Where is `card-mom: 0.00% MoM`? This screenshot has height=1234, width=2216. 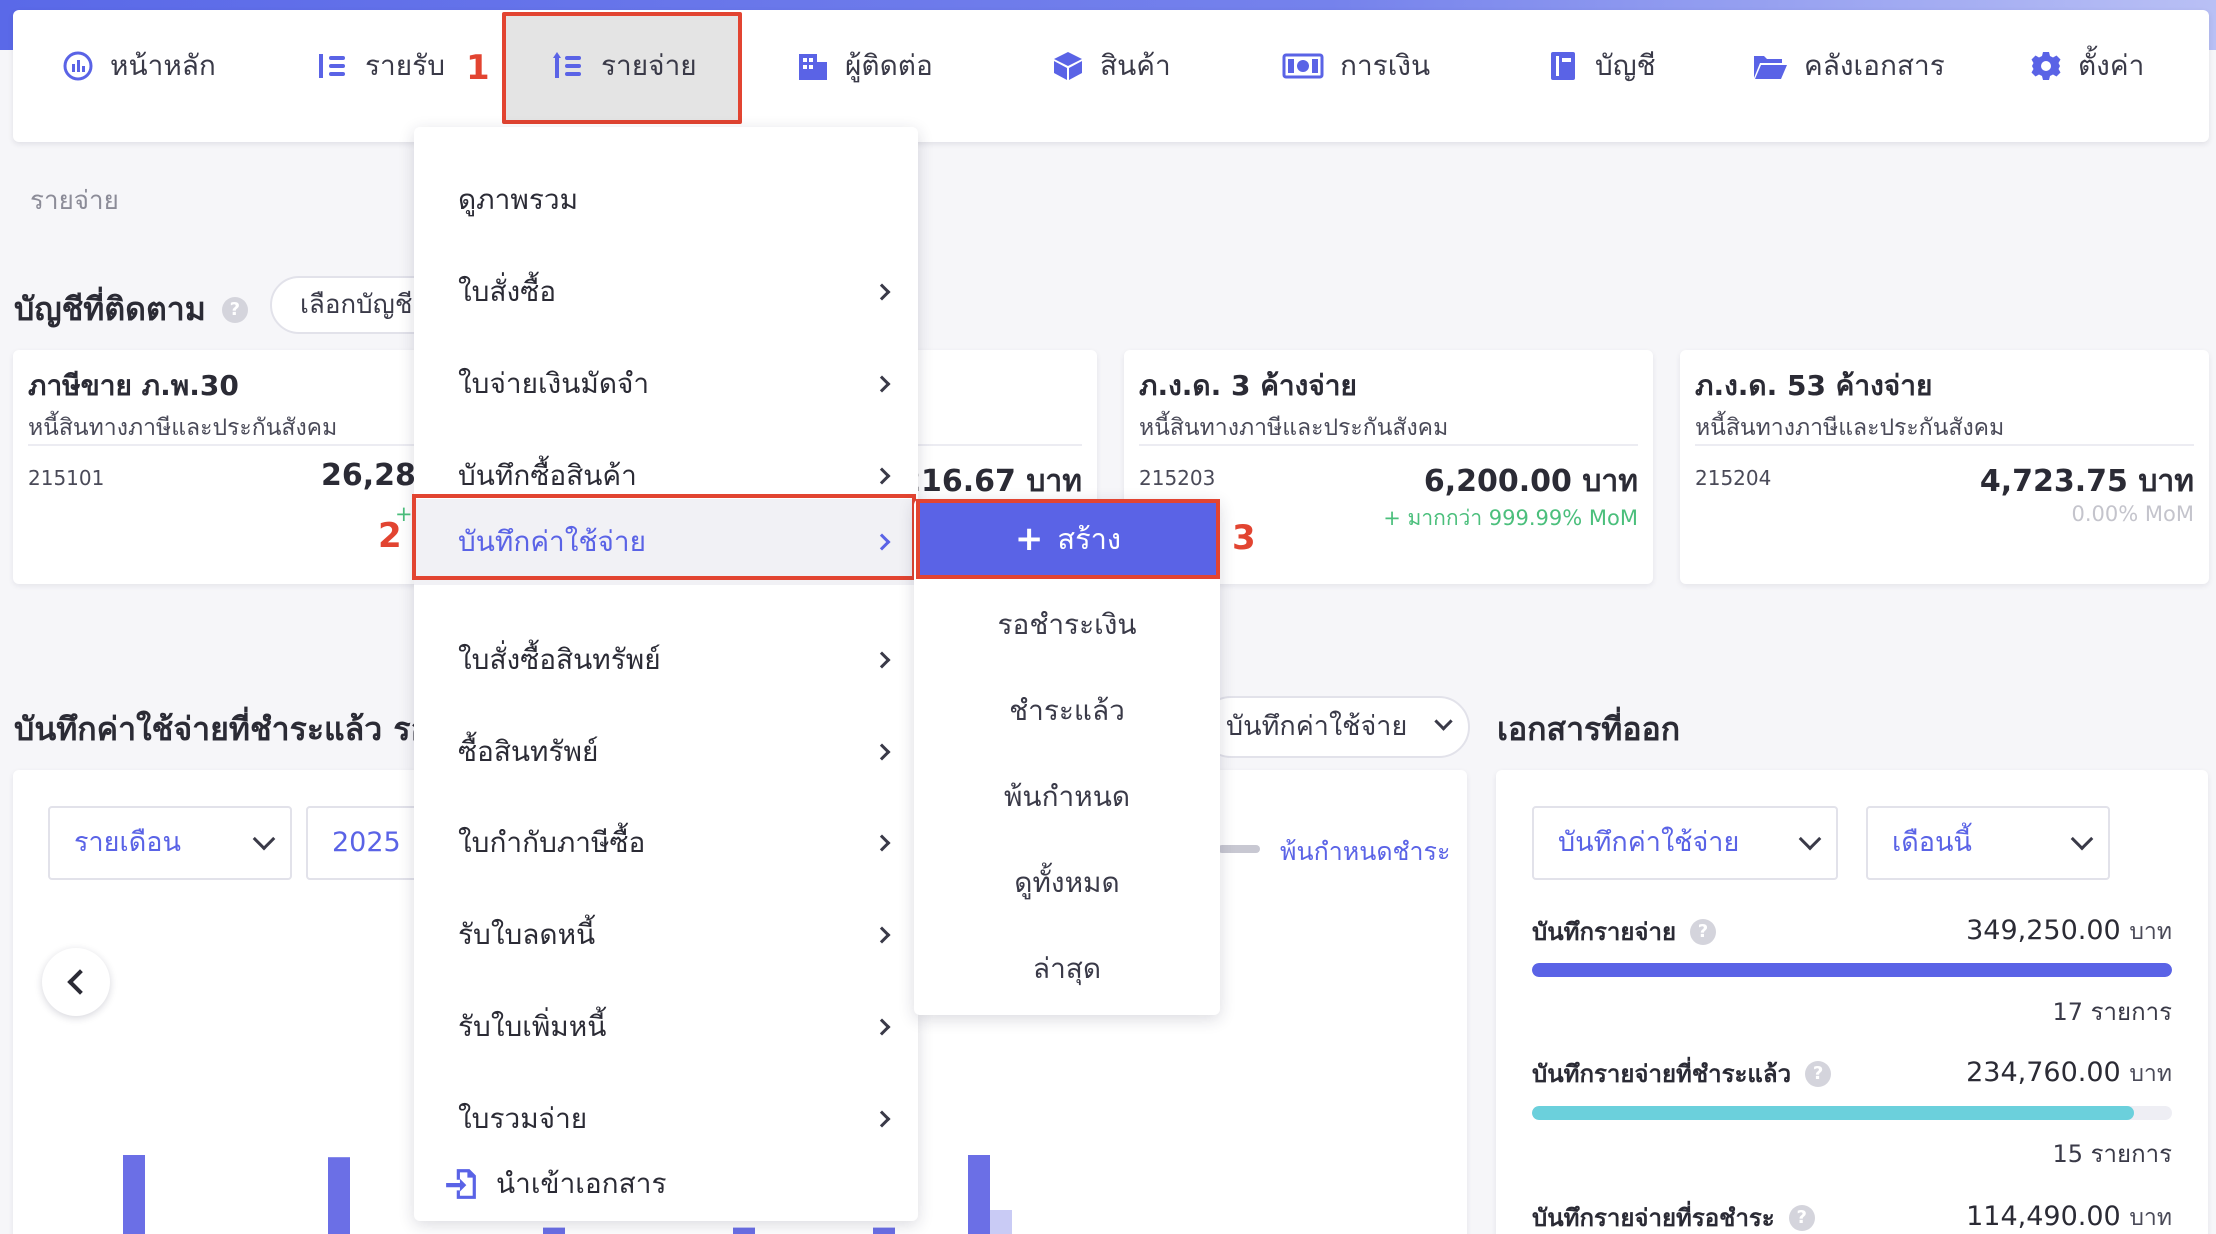 card-mom: 0.00% MoM is located at coordinates (2132, 514).